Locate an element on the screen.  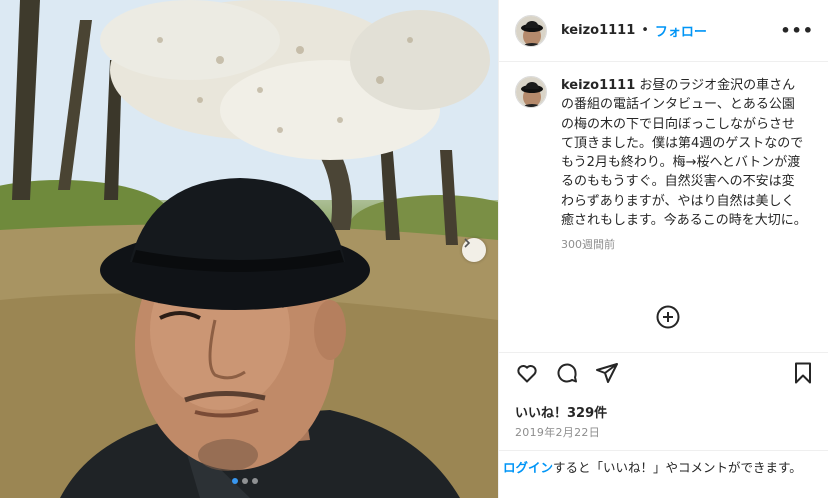
post-header: keizo1111 • フォロー ••• is located at coordinates (663, 31).